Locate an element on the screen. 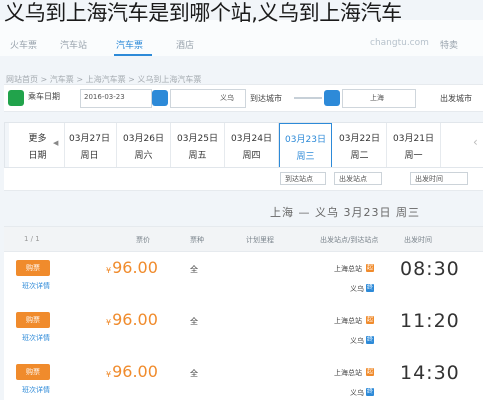  date-tab: 03月24日 周四 is located at coordinates (252, 145).